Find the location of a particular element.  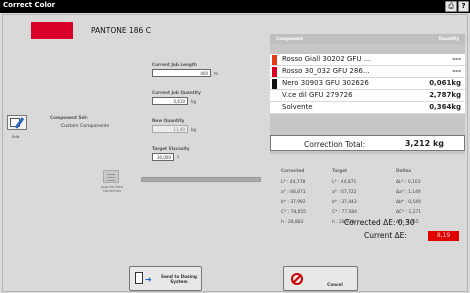

job-length-input: 400 is located at coordinates (181, 73).